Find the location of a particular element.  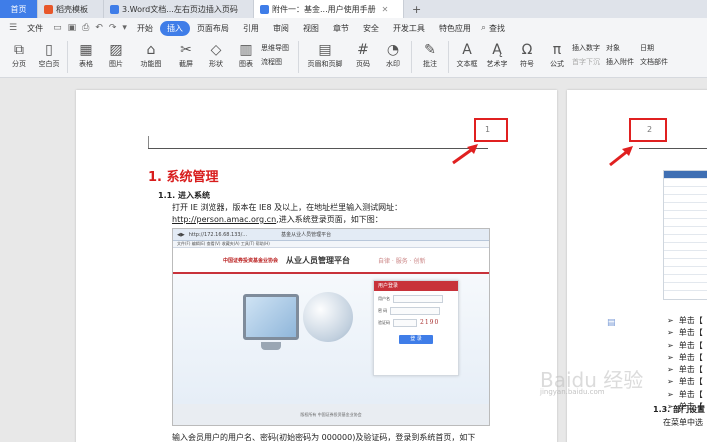

menu-special: 特色应用 is located at coordinates (455, 28).